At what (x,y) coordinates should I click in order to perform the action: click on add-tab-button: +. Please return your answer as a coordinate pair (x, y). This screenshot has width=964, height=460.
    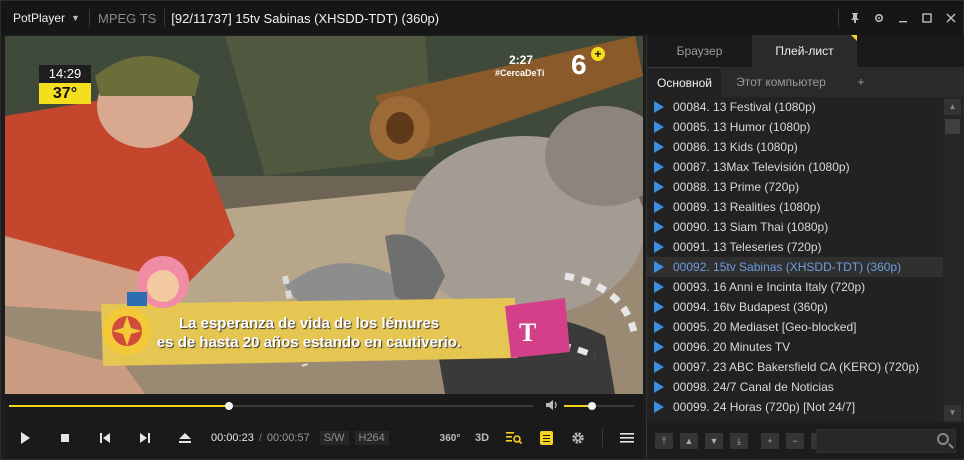
    Looking at the image, I should click on (861, 82).